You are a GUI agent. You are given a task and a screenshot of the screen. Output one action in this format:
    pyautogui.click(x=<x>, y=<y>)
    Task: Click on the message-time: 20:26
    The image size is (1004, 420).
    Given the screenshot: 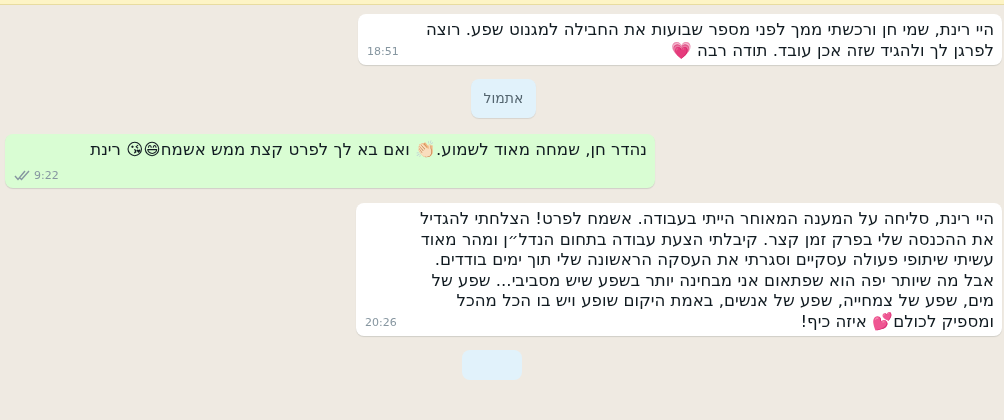 What is the action you would take?
    pyautogui.click(x=381, y=322)
    